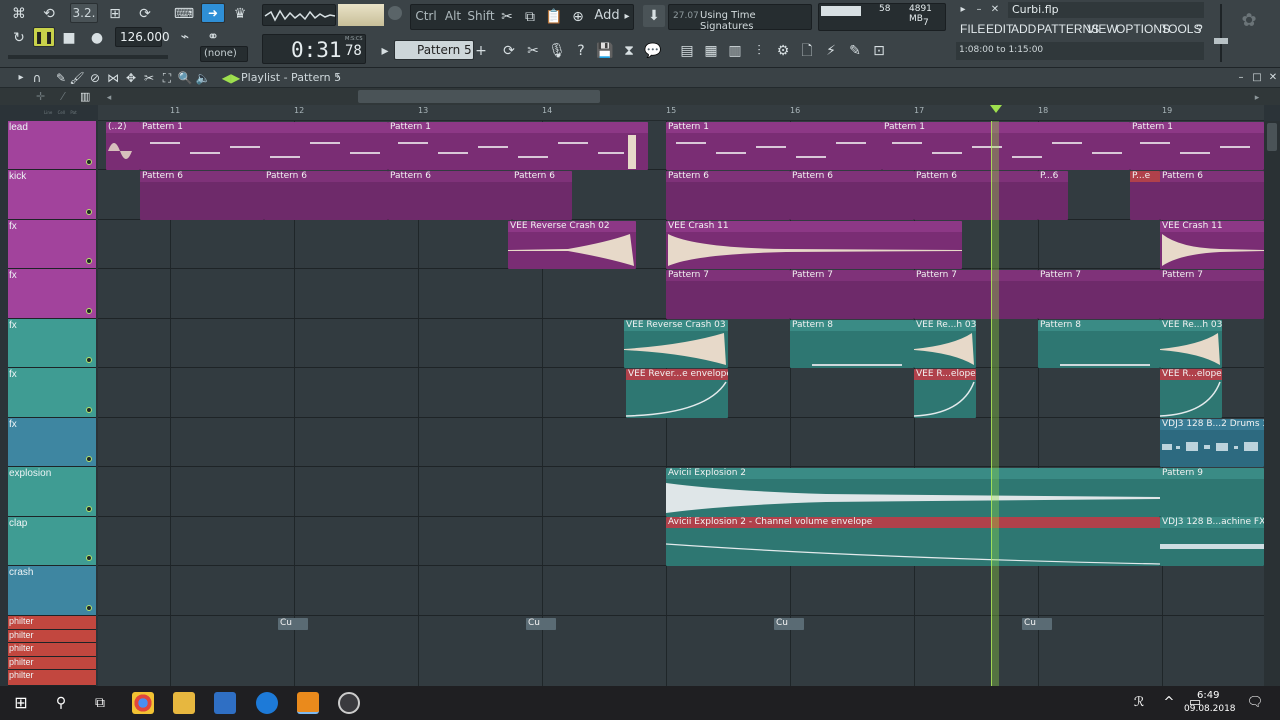 Image resolution: width=1280 pixels, height=720 pixels. I want to click on track-header-philter-3: philter, so click(52, 650).